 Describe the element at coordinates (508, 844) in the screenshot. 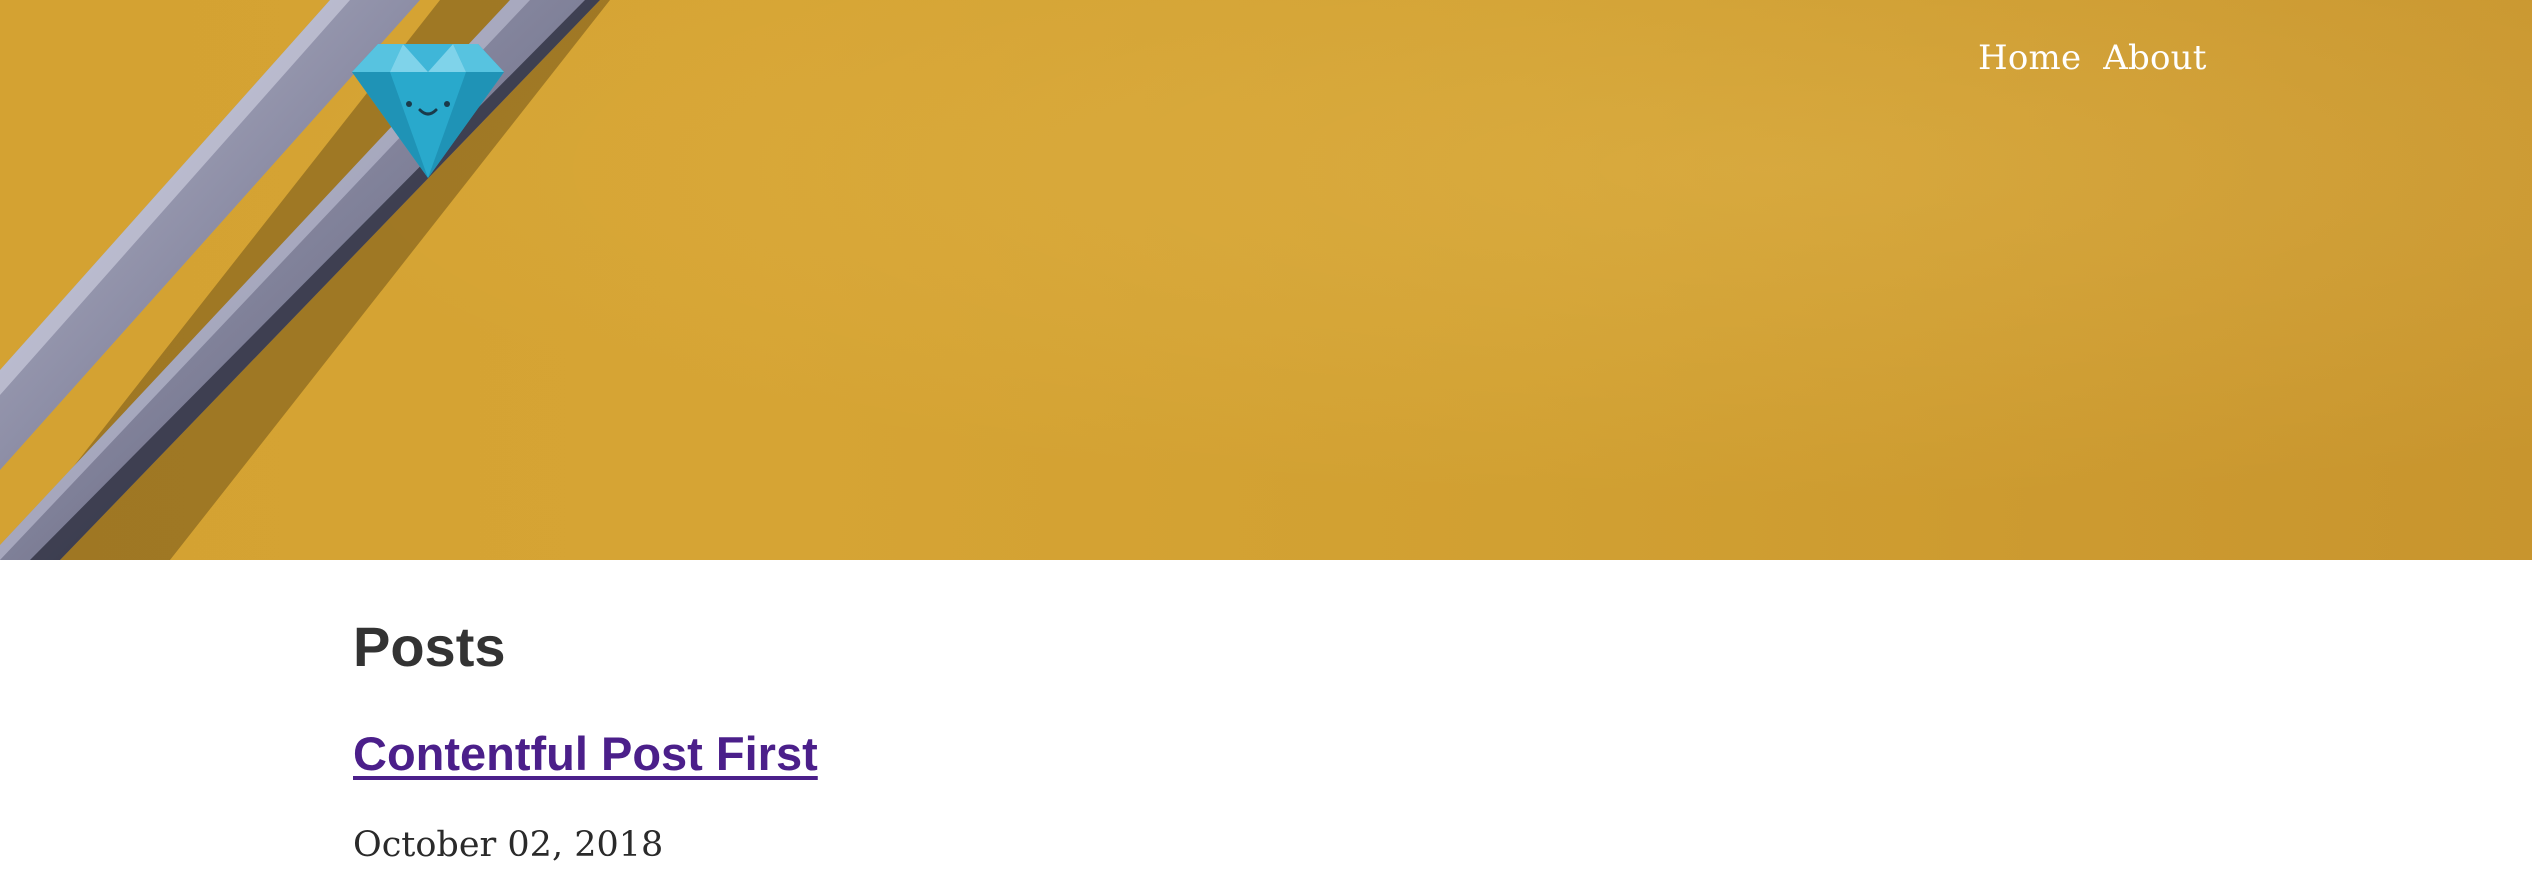

I see `post-date: October 02, 2018` at that location.